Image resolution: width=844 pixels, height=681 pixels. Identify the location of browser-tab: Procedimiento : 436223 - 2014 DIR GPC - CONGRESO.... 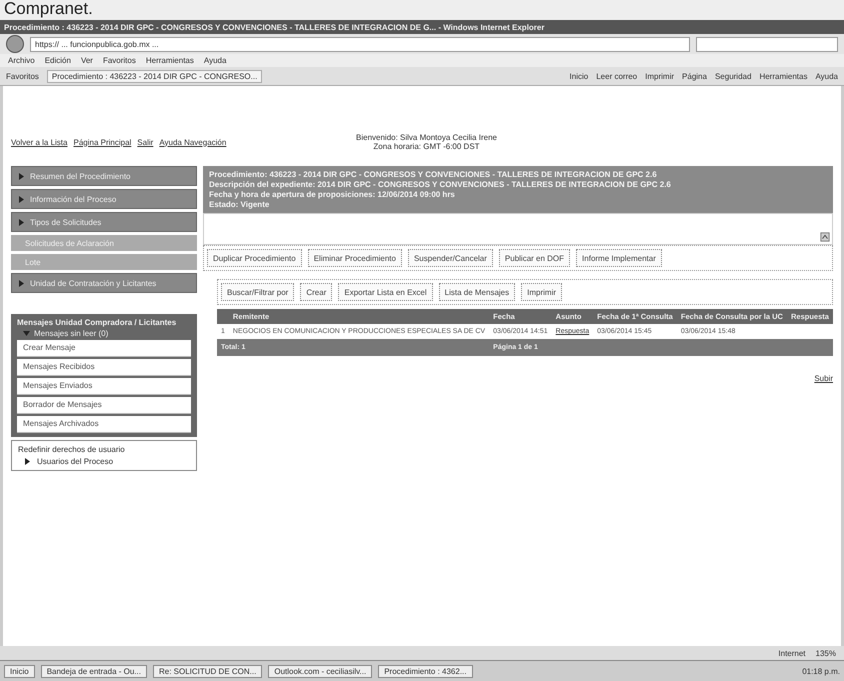
(154, 76).